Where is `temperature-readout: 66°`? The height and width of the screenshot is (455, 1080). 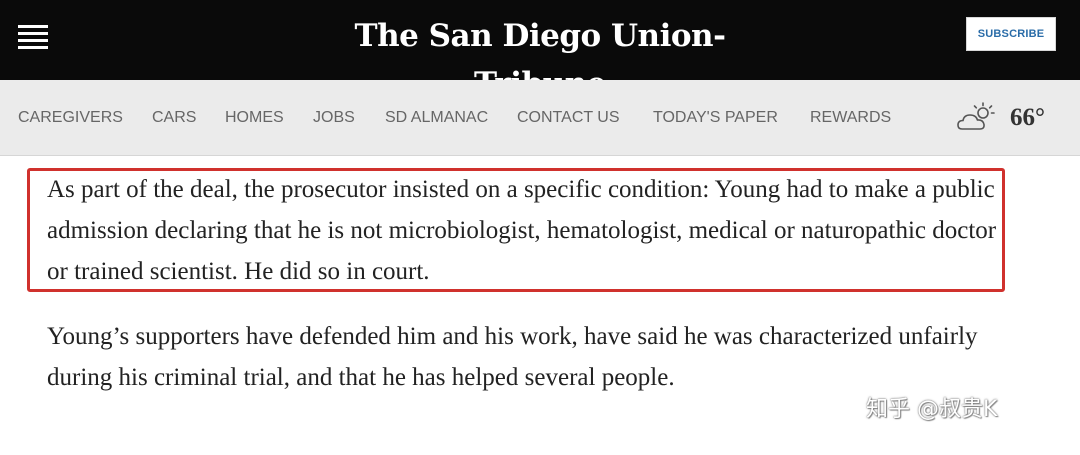
temperature-readout: 66° is located at coordinates (1027, 117).